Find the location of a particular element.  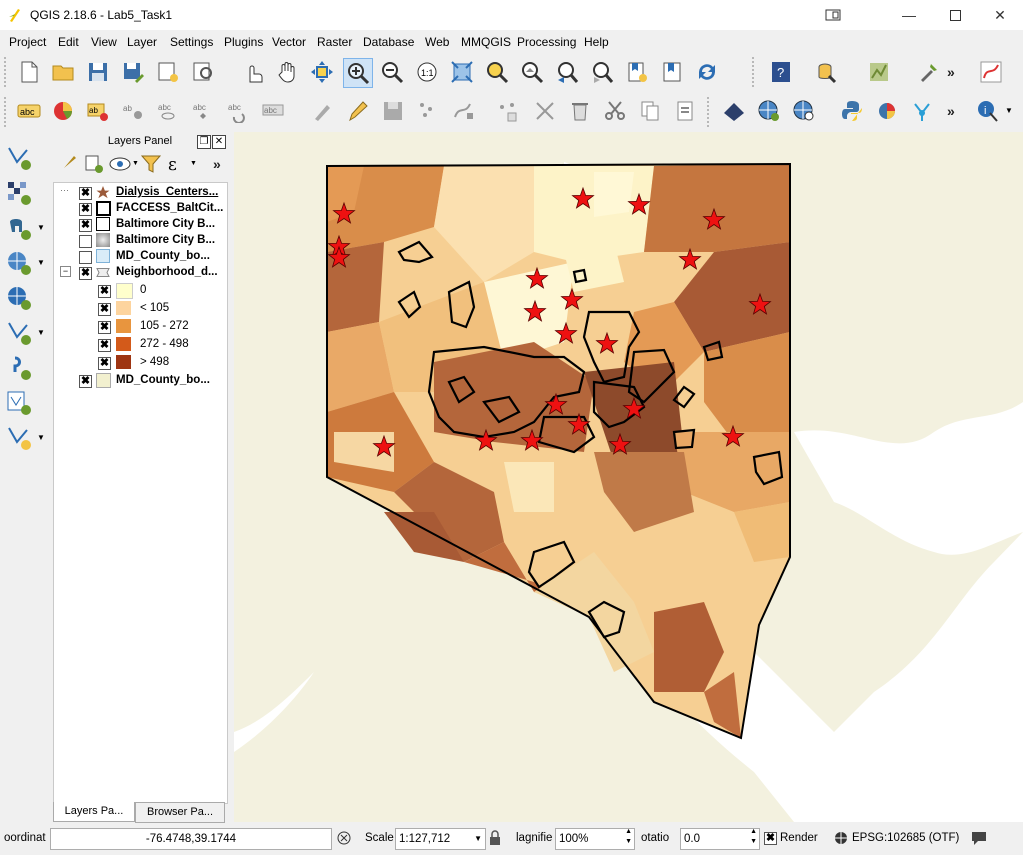

rotation-spinbox: 0.0 ▲ ▼ is located at coordinates (720, 839).